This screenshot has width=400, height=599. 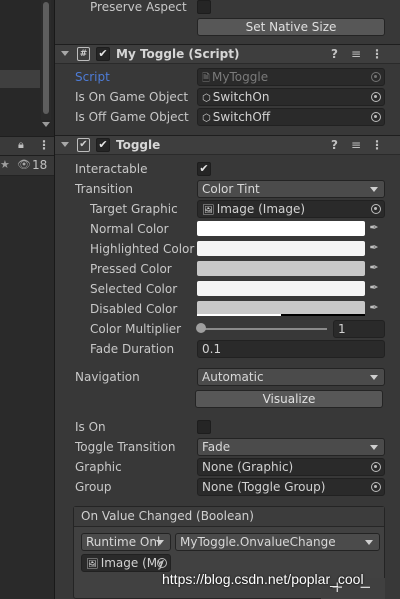 I want to click on is-off-game-object-label: Is Off Game Object, so click(x=132, y=117).